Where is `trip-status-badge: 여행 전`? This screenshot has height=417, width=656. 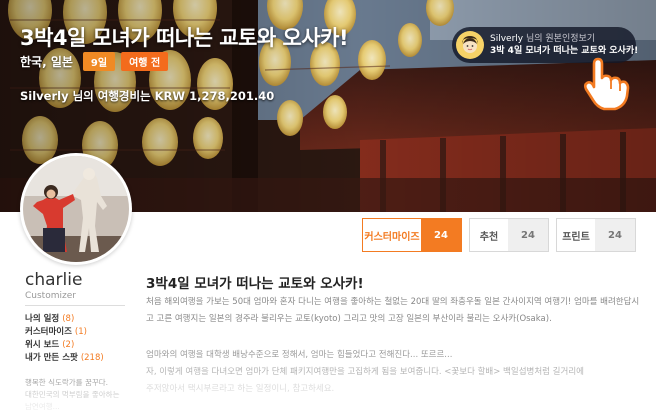 trip-status-badge: 여행 전 is located at coordinates (145, 61).